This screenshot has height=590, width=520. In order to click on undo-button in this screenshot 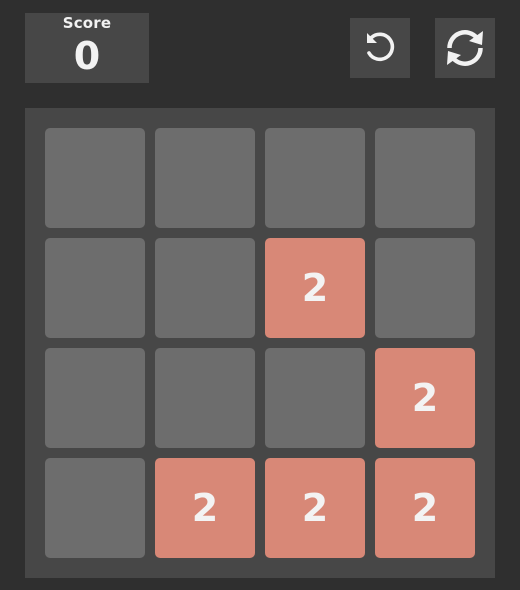, I will do `click(380, 48)`.